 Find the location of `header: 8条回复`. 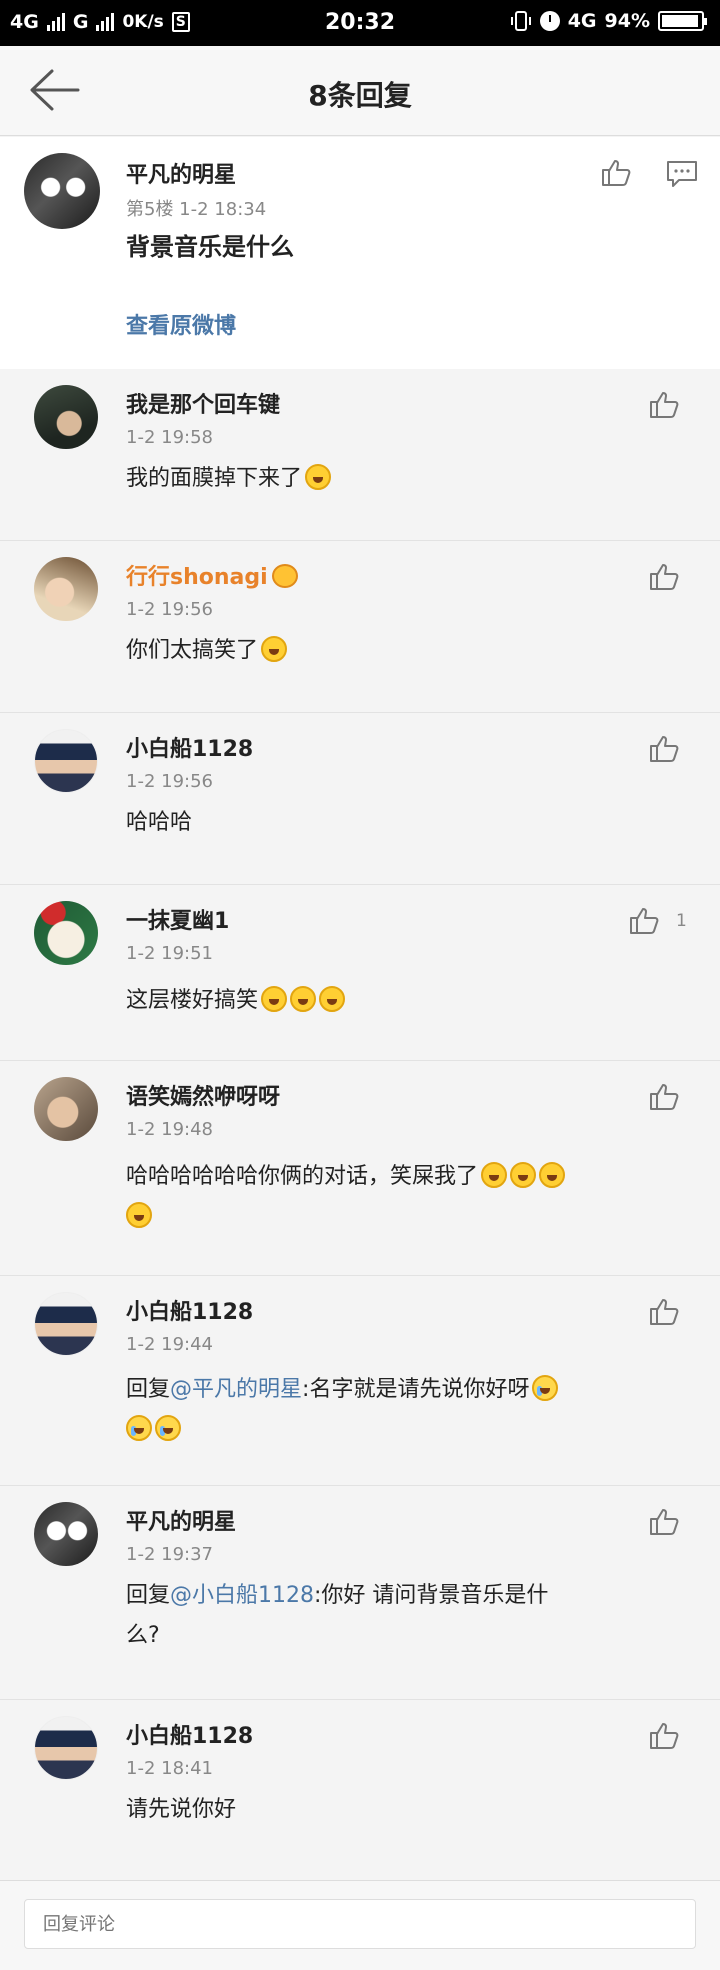

header: 8条回复 is located at coordinates (360, 91).